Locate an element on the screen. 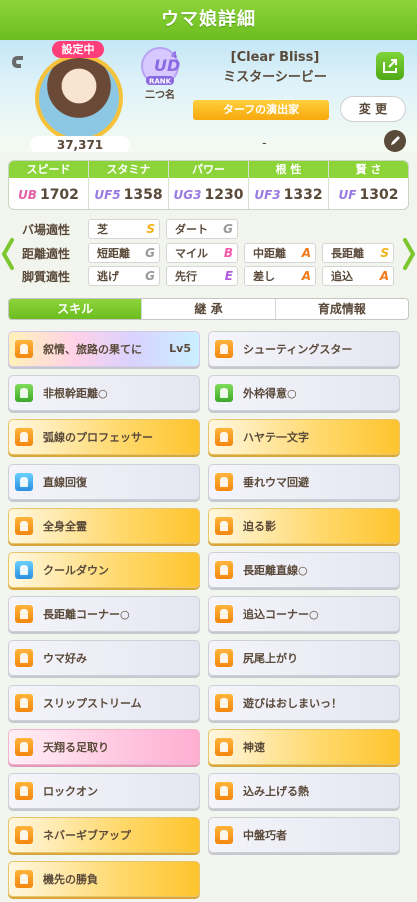 This screenshot has width=417, height=902. aptitude-cell: 中距離 A is located at coordinates (280, 253).